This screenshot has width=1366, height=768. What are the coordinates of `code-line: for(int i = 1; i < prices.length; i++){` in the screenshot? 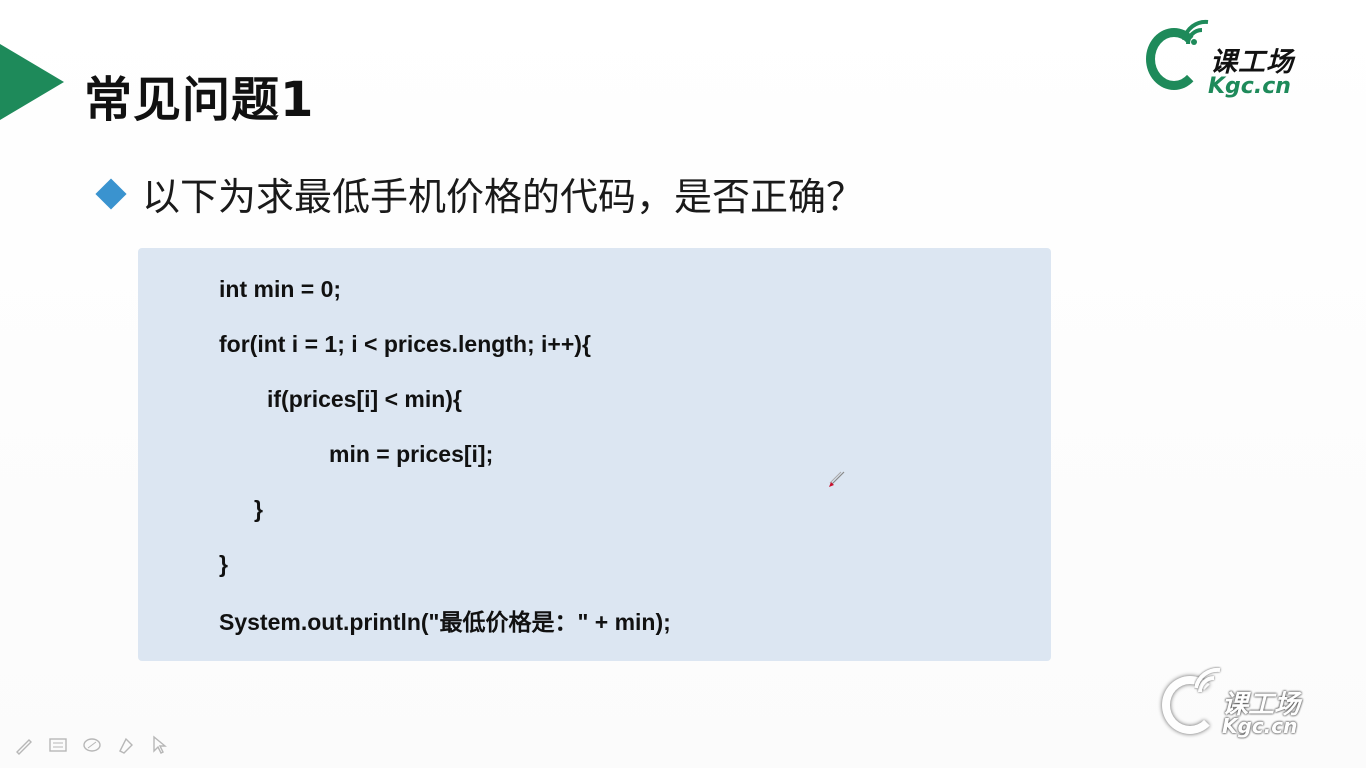 It's located at (405, 344).